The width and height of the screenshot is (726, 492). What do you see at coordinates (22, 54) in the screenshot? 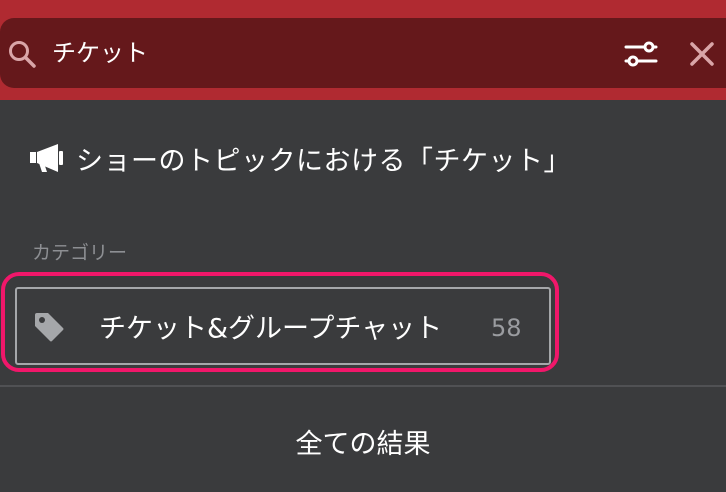
I see `search-icon` at bounding box center [22, 54].